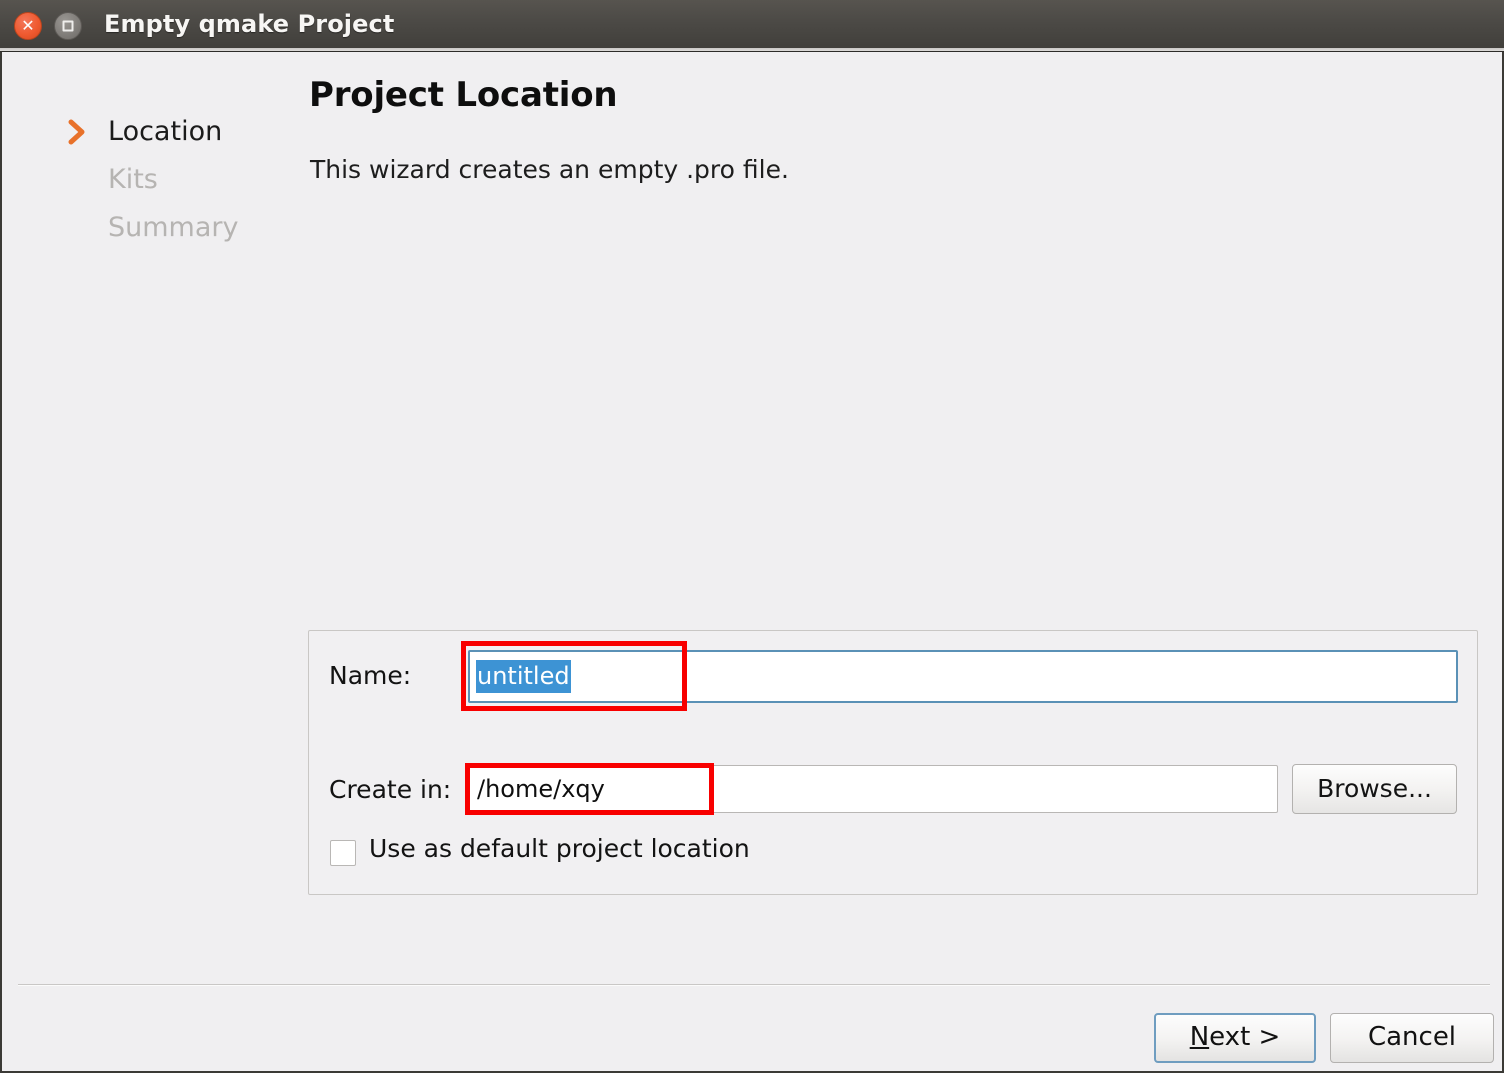  I want to click on sidebar-item-label: Summary, so click(173, 227).